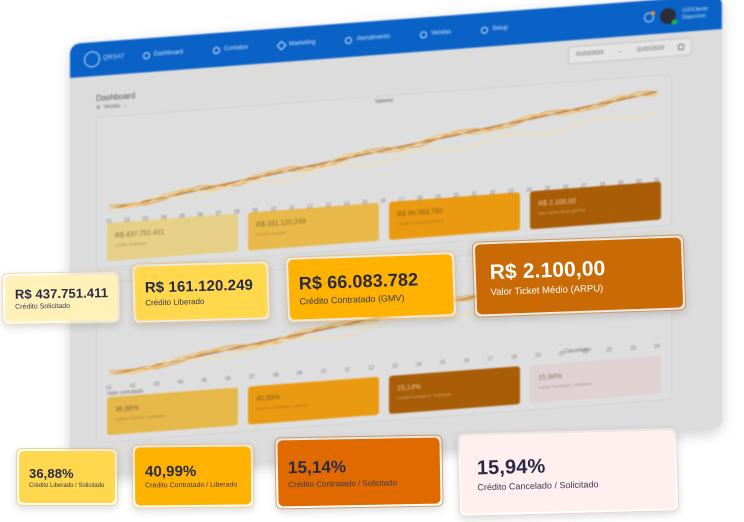 The height and width of the screenshot is (522, 744). I want to click on calendar-icon, so click(681, 47).